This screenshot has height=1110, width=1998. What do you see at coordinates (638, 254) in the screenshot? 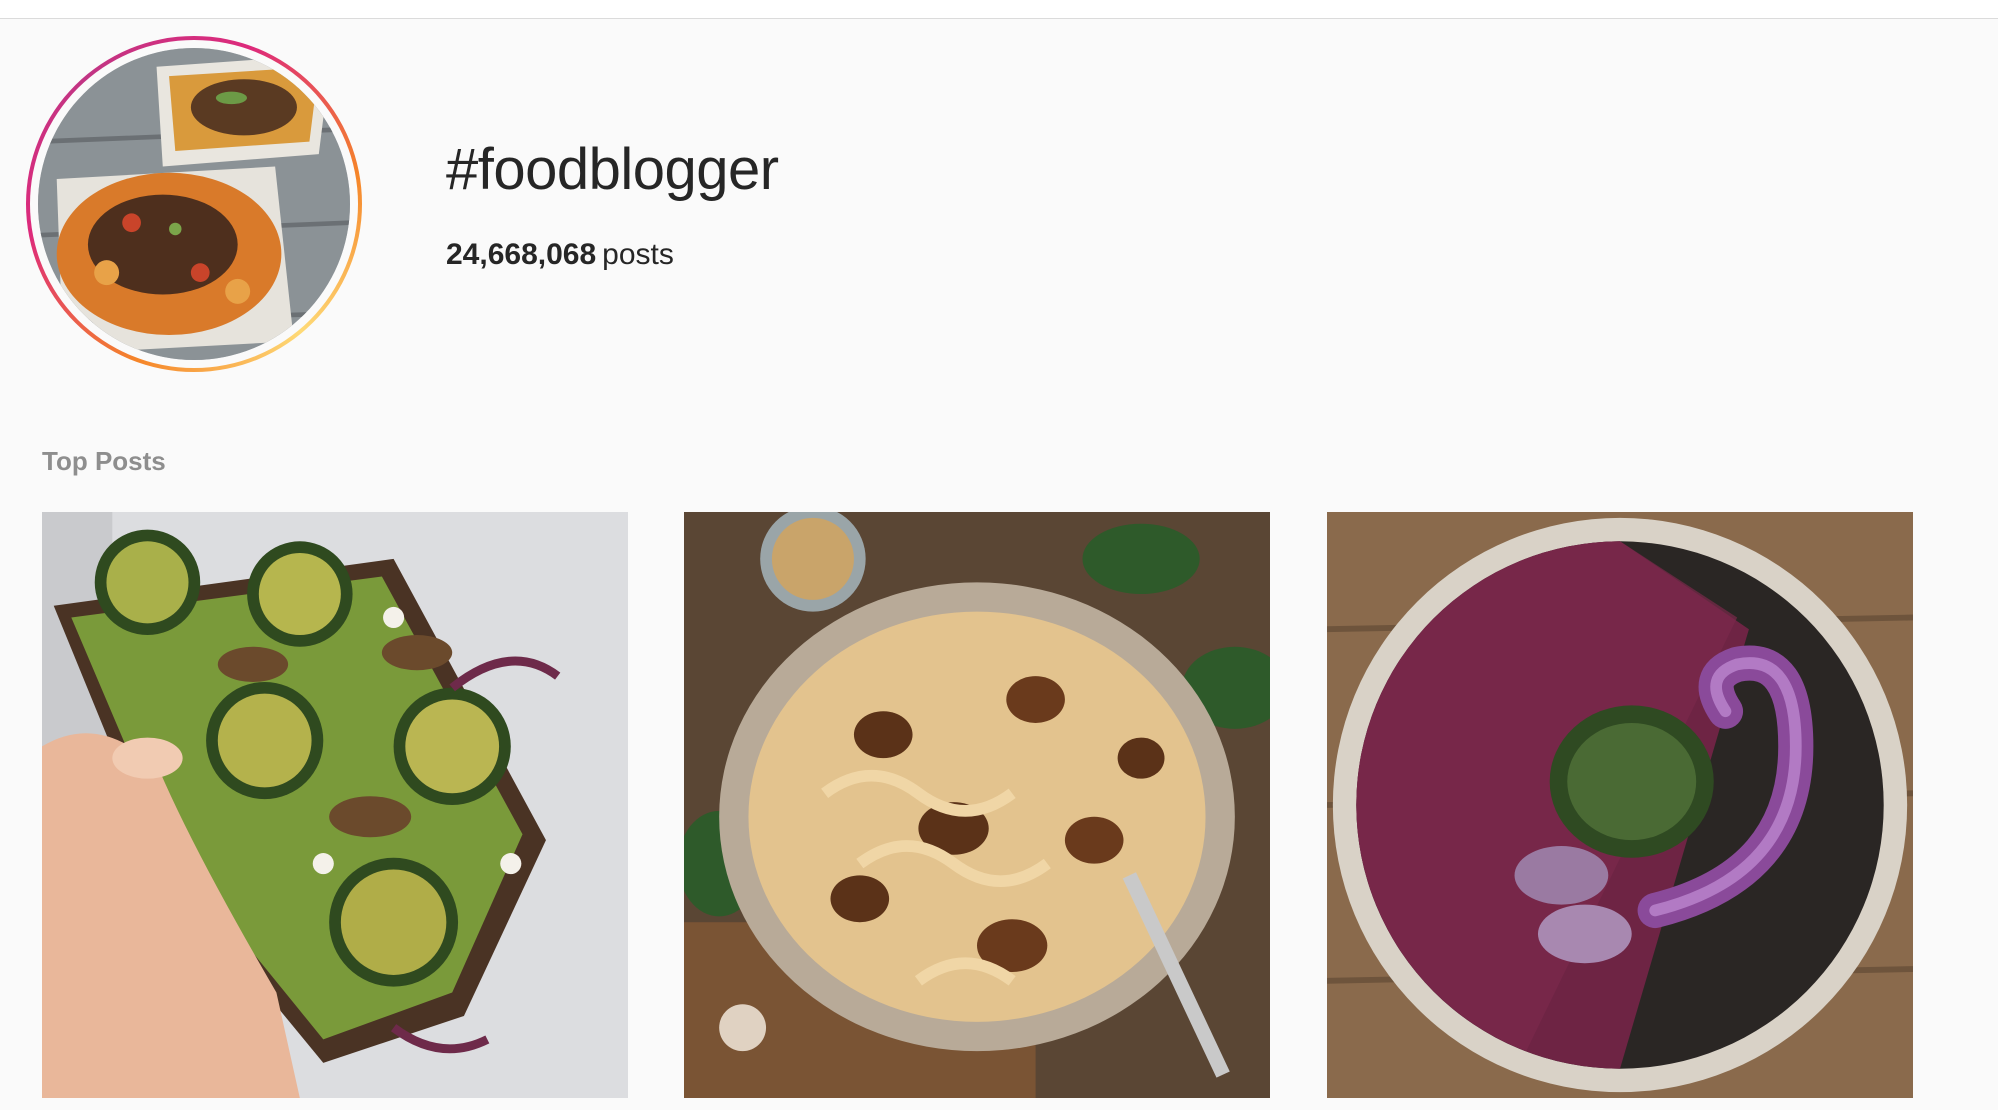
I see `post-count-suffix: posts` at bounding box center [638, 254].